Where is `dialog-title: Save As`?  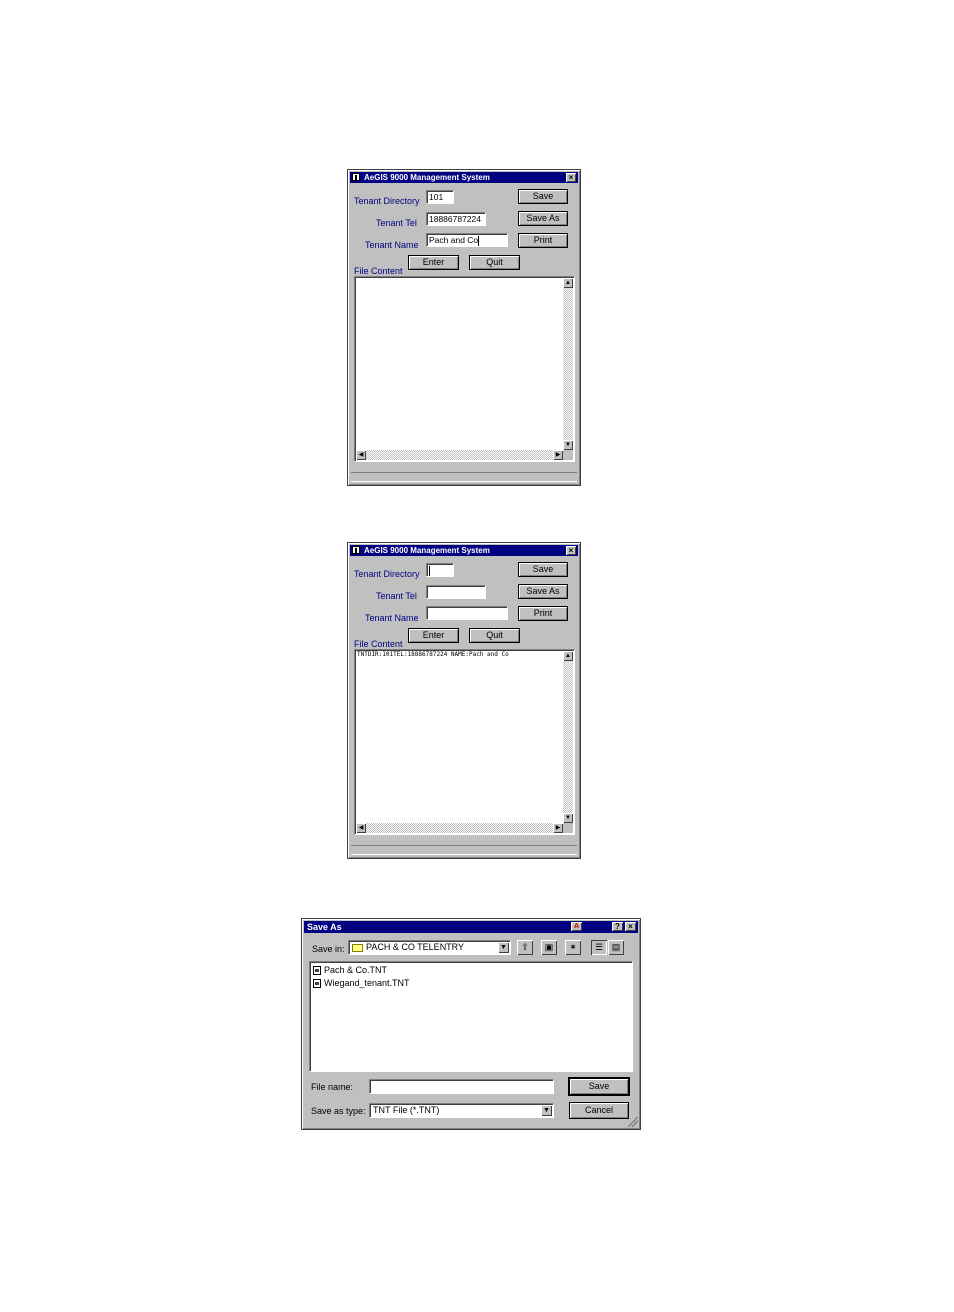 dialog-title: Save As is located at coordinates (324, 927).